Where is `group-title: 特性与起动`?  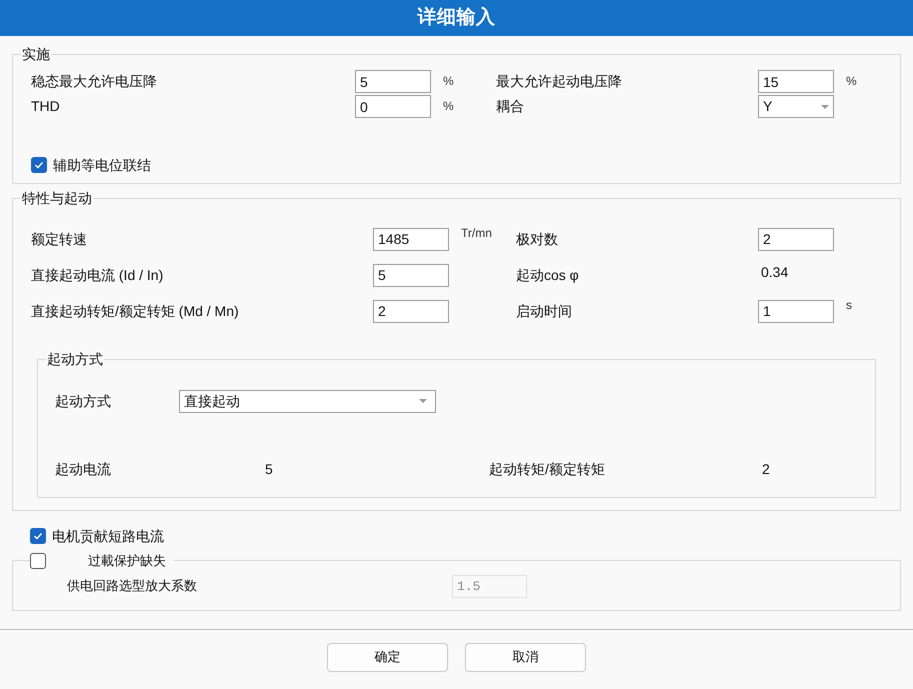 group-title: 特性与起动 is located at coordinates (57, 198).